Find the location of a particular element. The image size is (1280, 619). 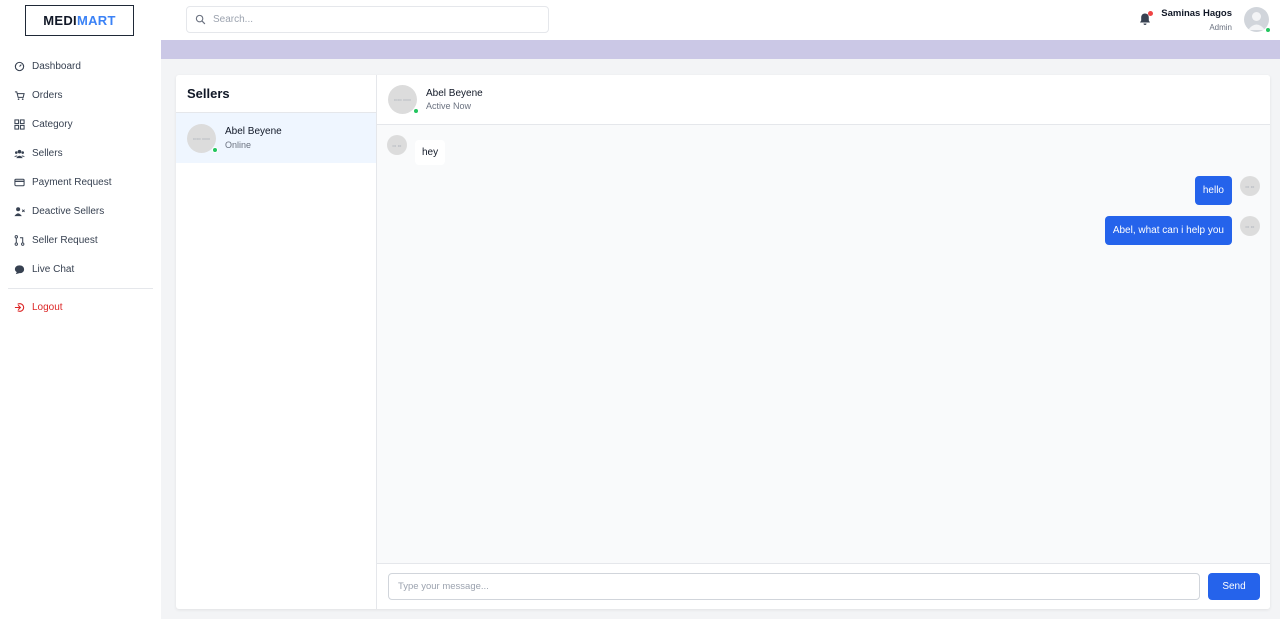

chat-contact-avatar: ▭▭ ▭▭ is located at coordinates (403, 99).